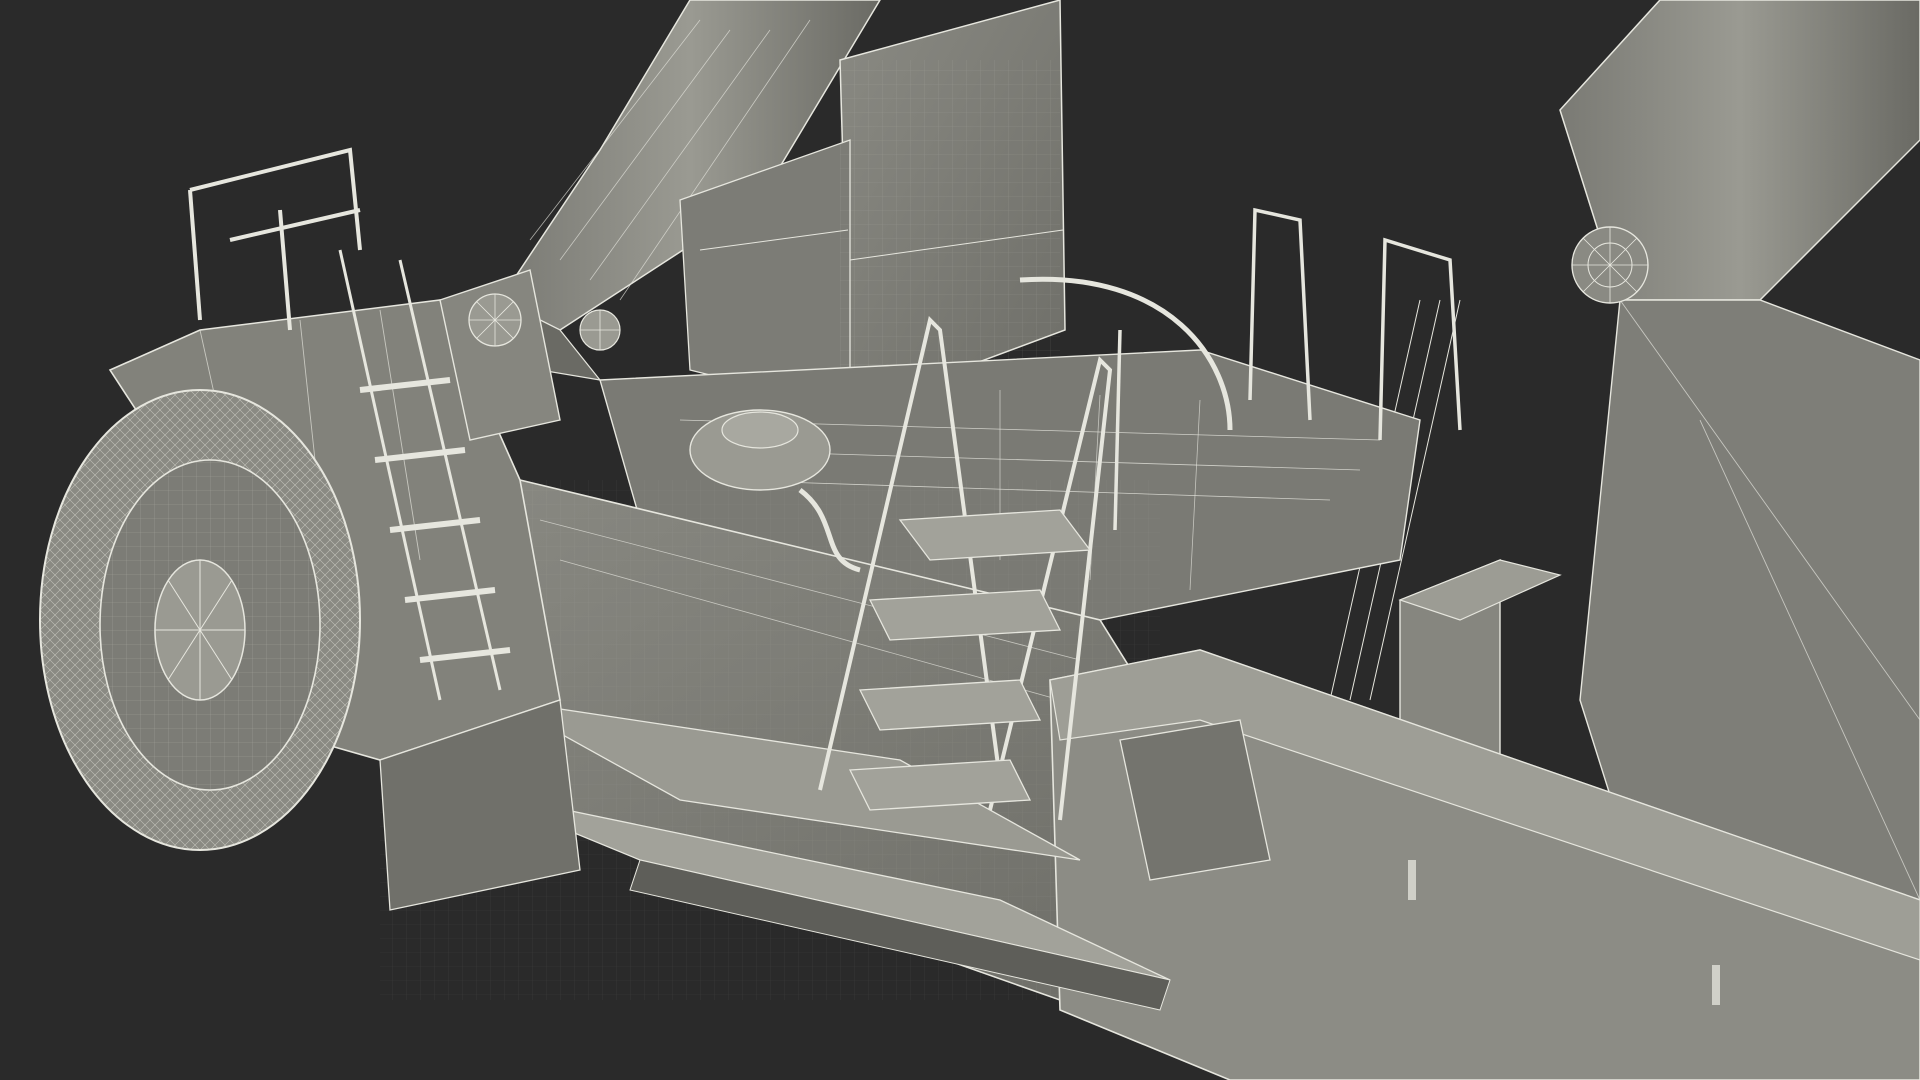 This screenshot has height=1080, width=1920. I want to click on front-wheel, so click(200, 620).